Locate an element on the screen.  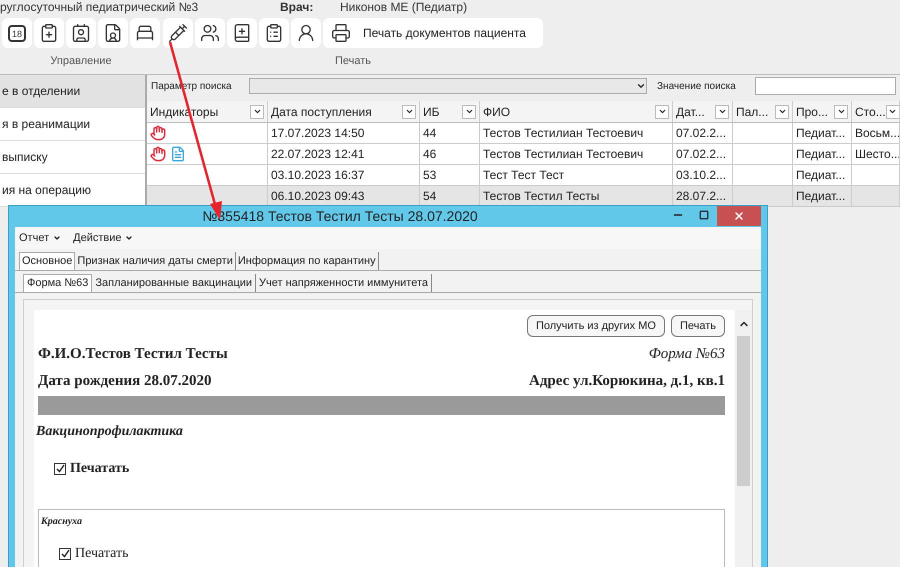
tab: Основное is located at coordinates (47, 261).